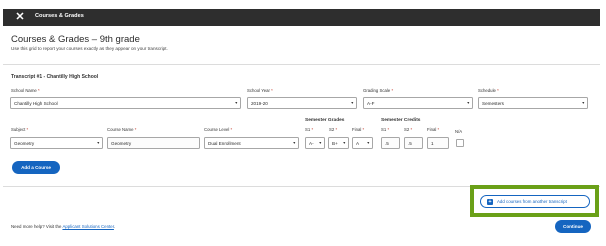 Image resolution: width=606 pixels, height=246 pixels. What do you see at coordinates (122, 129) in the screenshot?
I see `course-name-label: Course Name *` at bounding box center [122, 129].